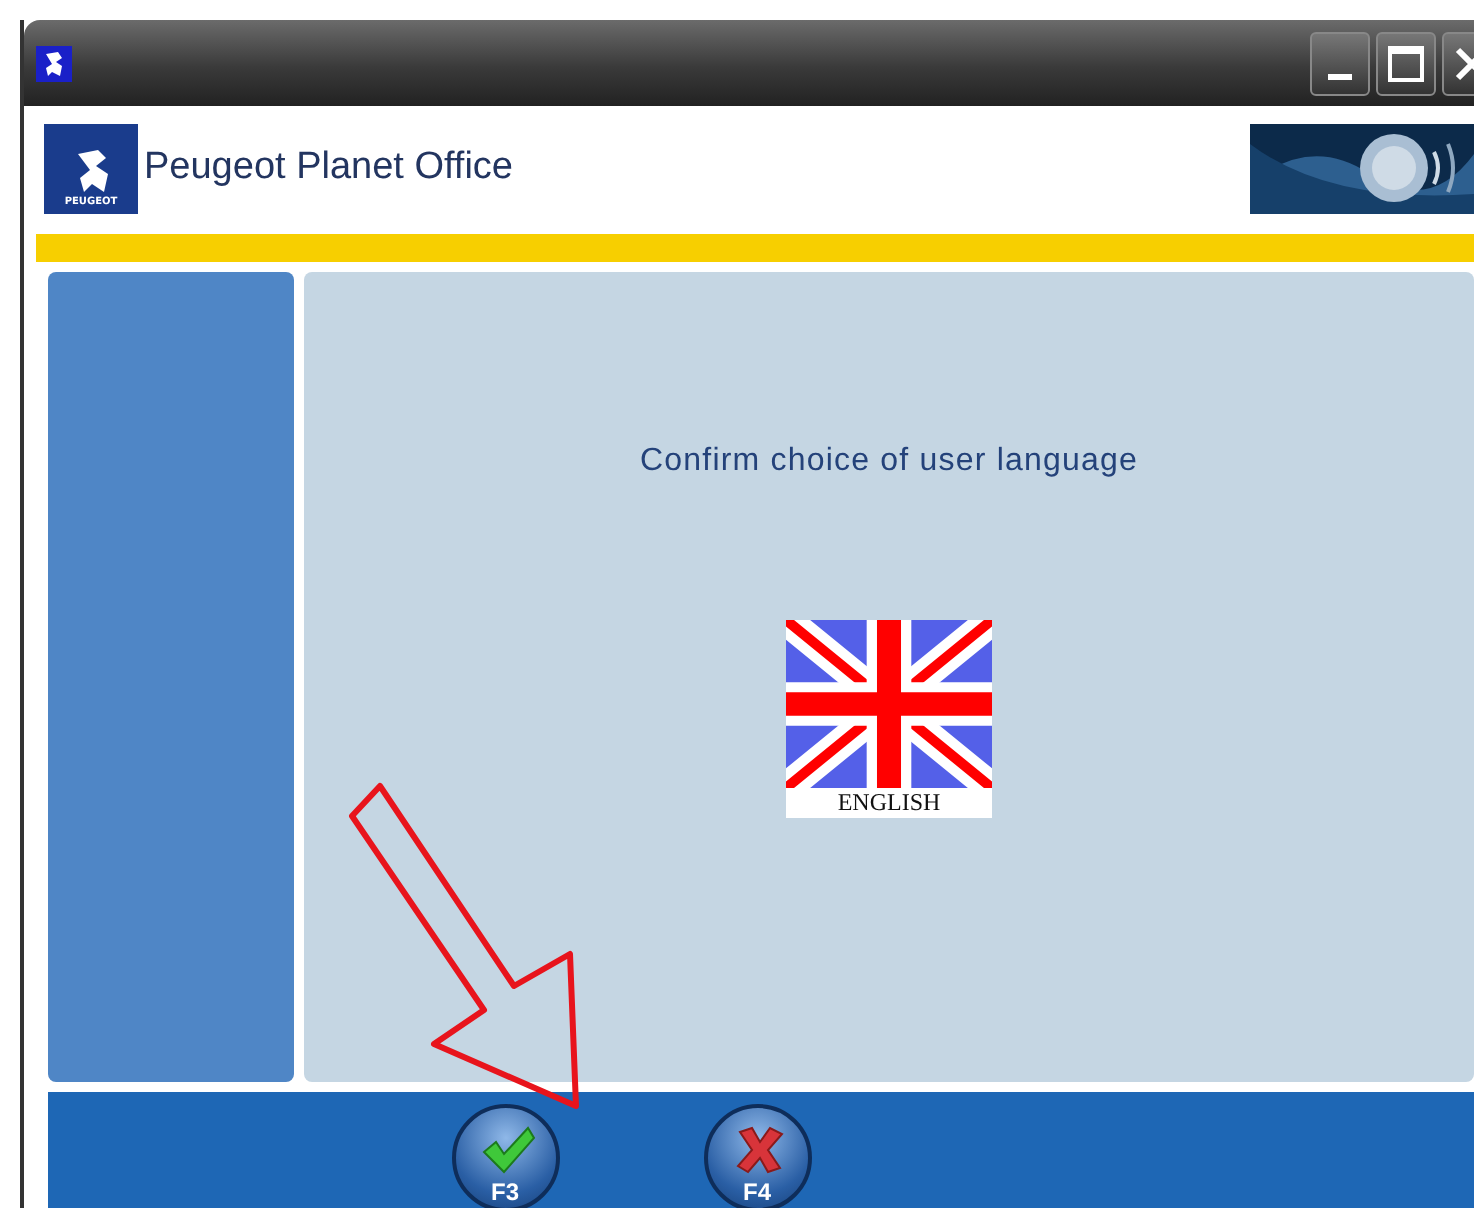  I want to click on confirm-button: F3, so click(505, 1156).